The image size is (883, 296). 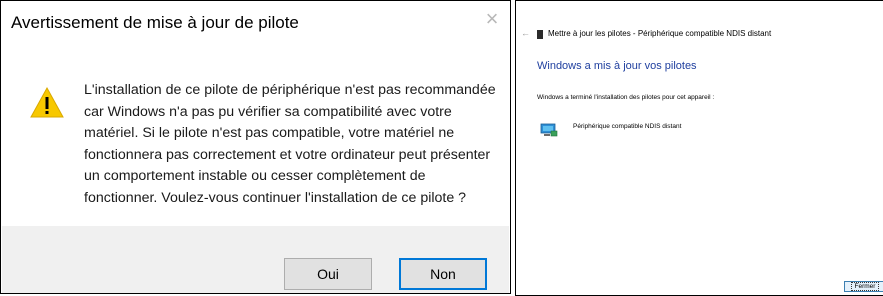 I want to click on dialog-footer: Oui Non, so click(x=255, y=259).